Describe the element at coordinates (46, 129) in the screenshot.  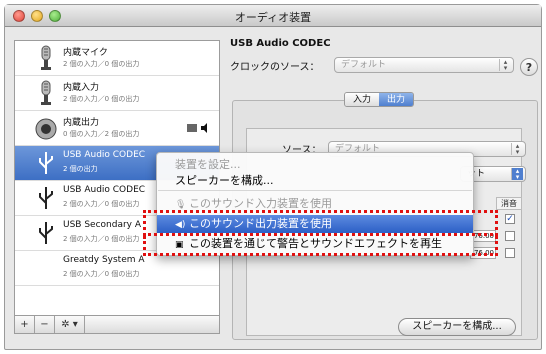
I see `speaker-icon` at that location.